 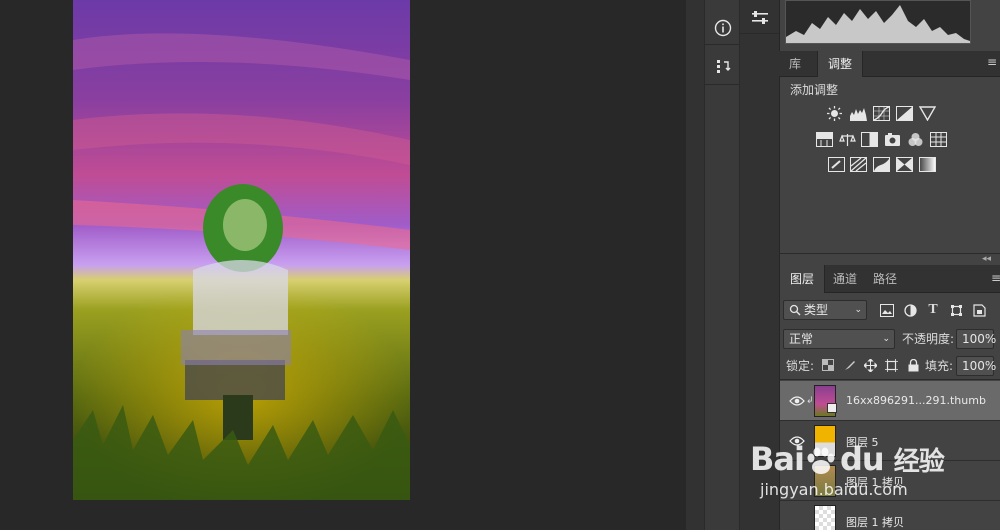 What do you see at coordinates (928, 339) in the screenshot?
I see `opacity-label: 不透明度:` at bounding box center [928, 339].